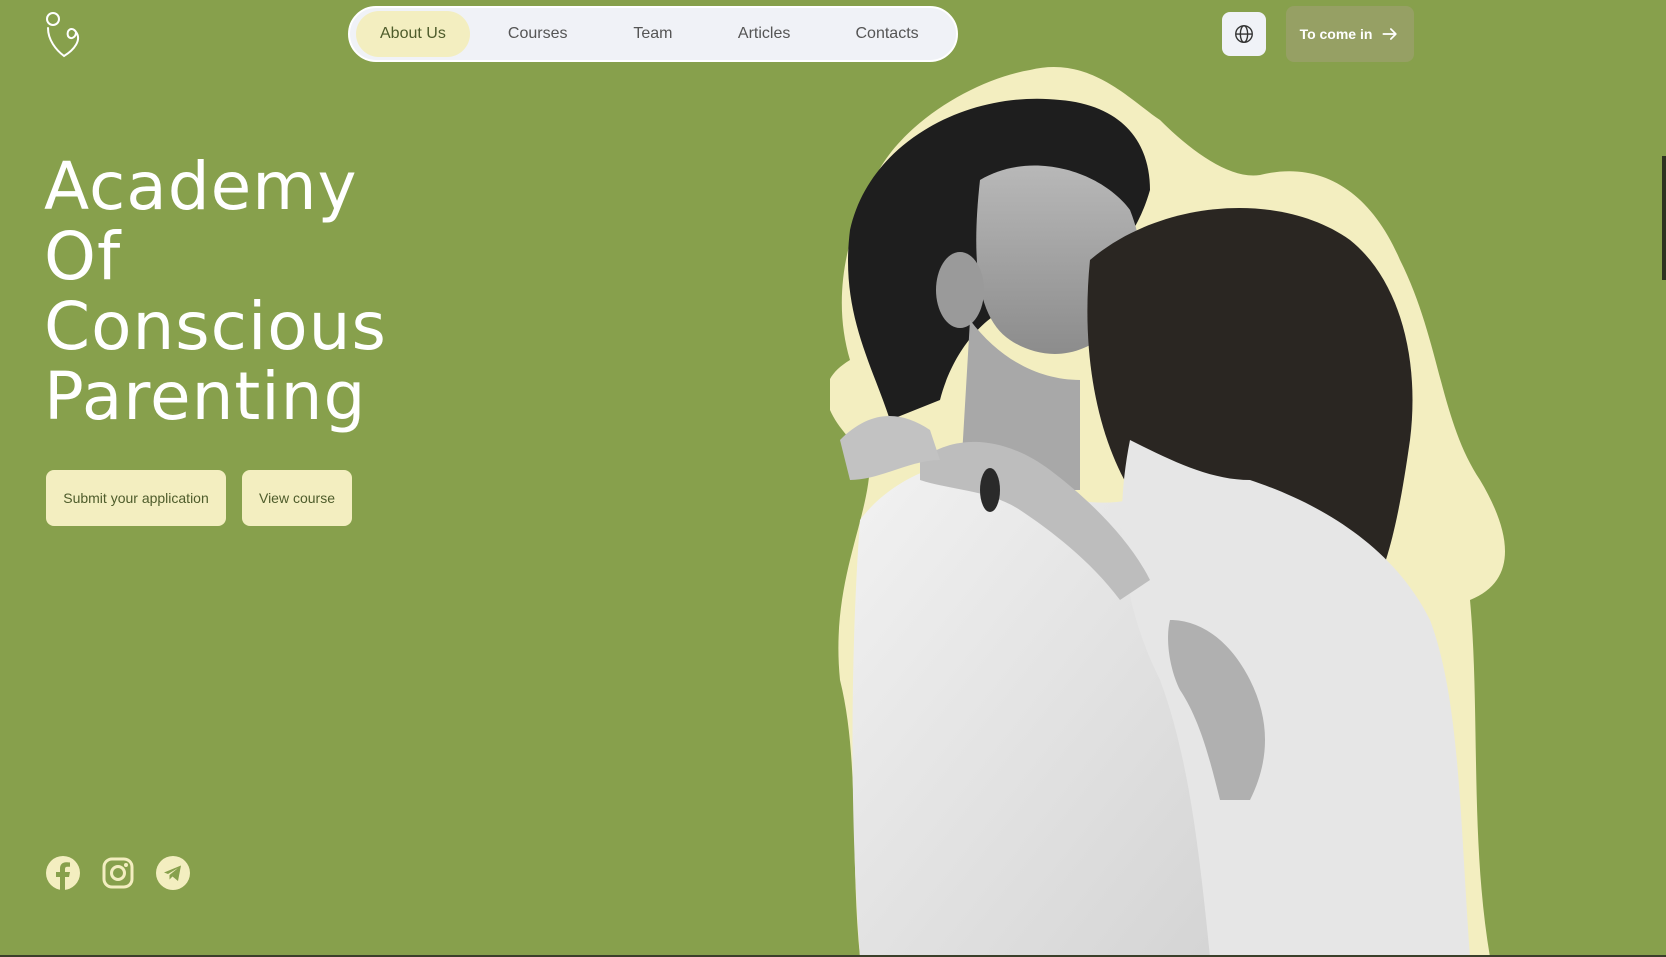  What do you see at coordinates (63, 873) in the screenshot?
I see `facebook-icon` at bounding box center [63, 873].